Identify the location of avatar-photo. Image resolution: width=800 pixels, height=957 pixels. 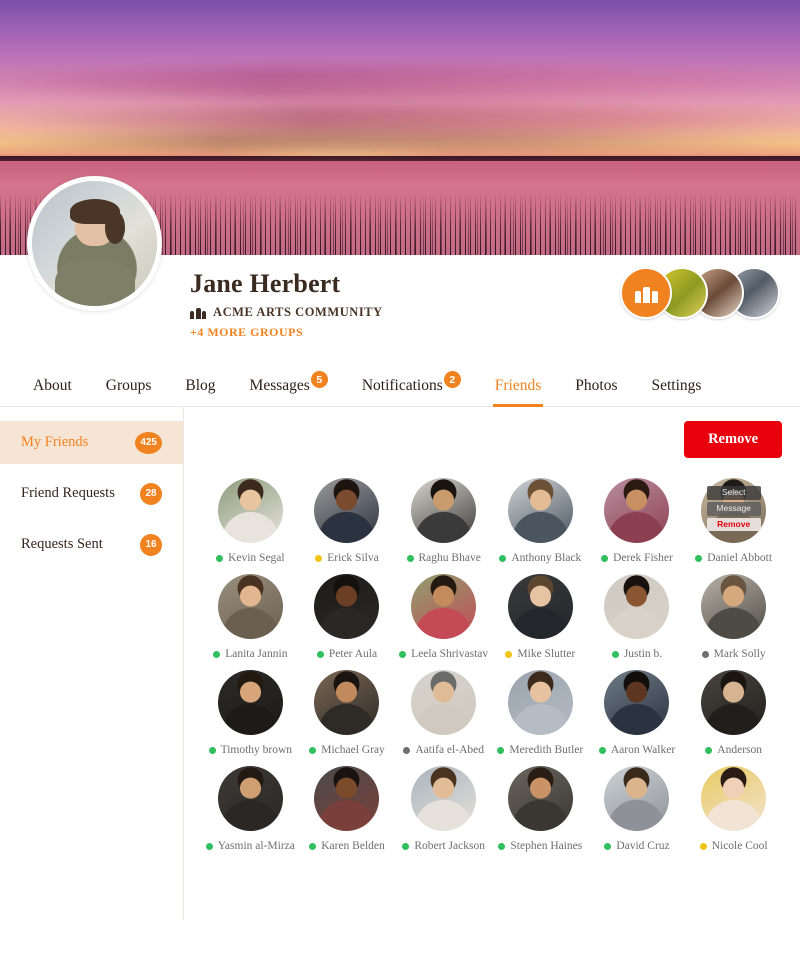
(94, 243).